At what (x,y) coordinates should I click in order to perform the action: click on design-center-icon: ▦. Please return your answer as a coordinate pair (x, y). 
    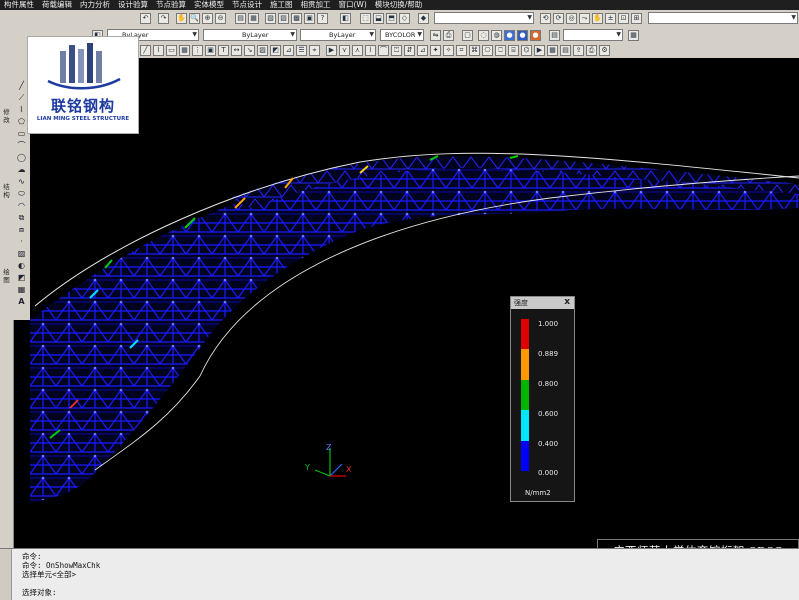
    Looking at the image, I should click on (253, 18).